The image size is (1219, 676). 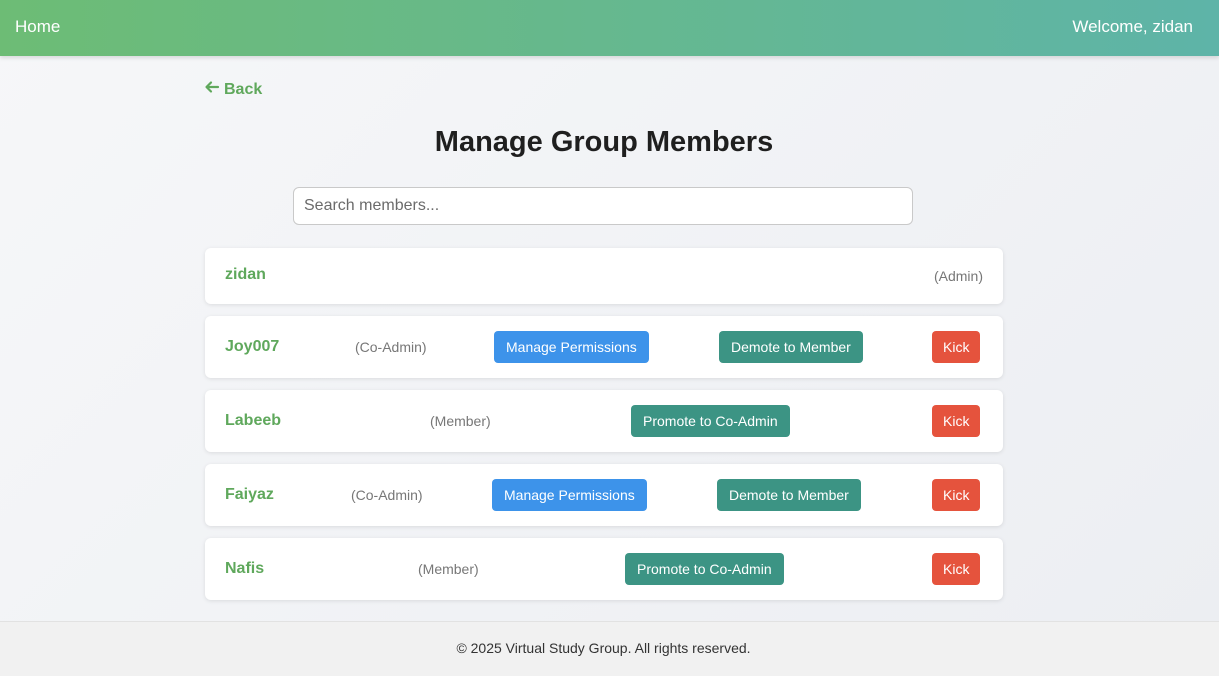 What do you see at coordinates (249, 494) in the screenshot?
I see `member-name: Faiyaz` at bounding box center [249, 494].